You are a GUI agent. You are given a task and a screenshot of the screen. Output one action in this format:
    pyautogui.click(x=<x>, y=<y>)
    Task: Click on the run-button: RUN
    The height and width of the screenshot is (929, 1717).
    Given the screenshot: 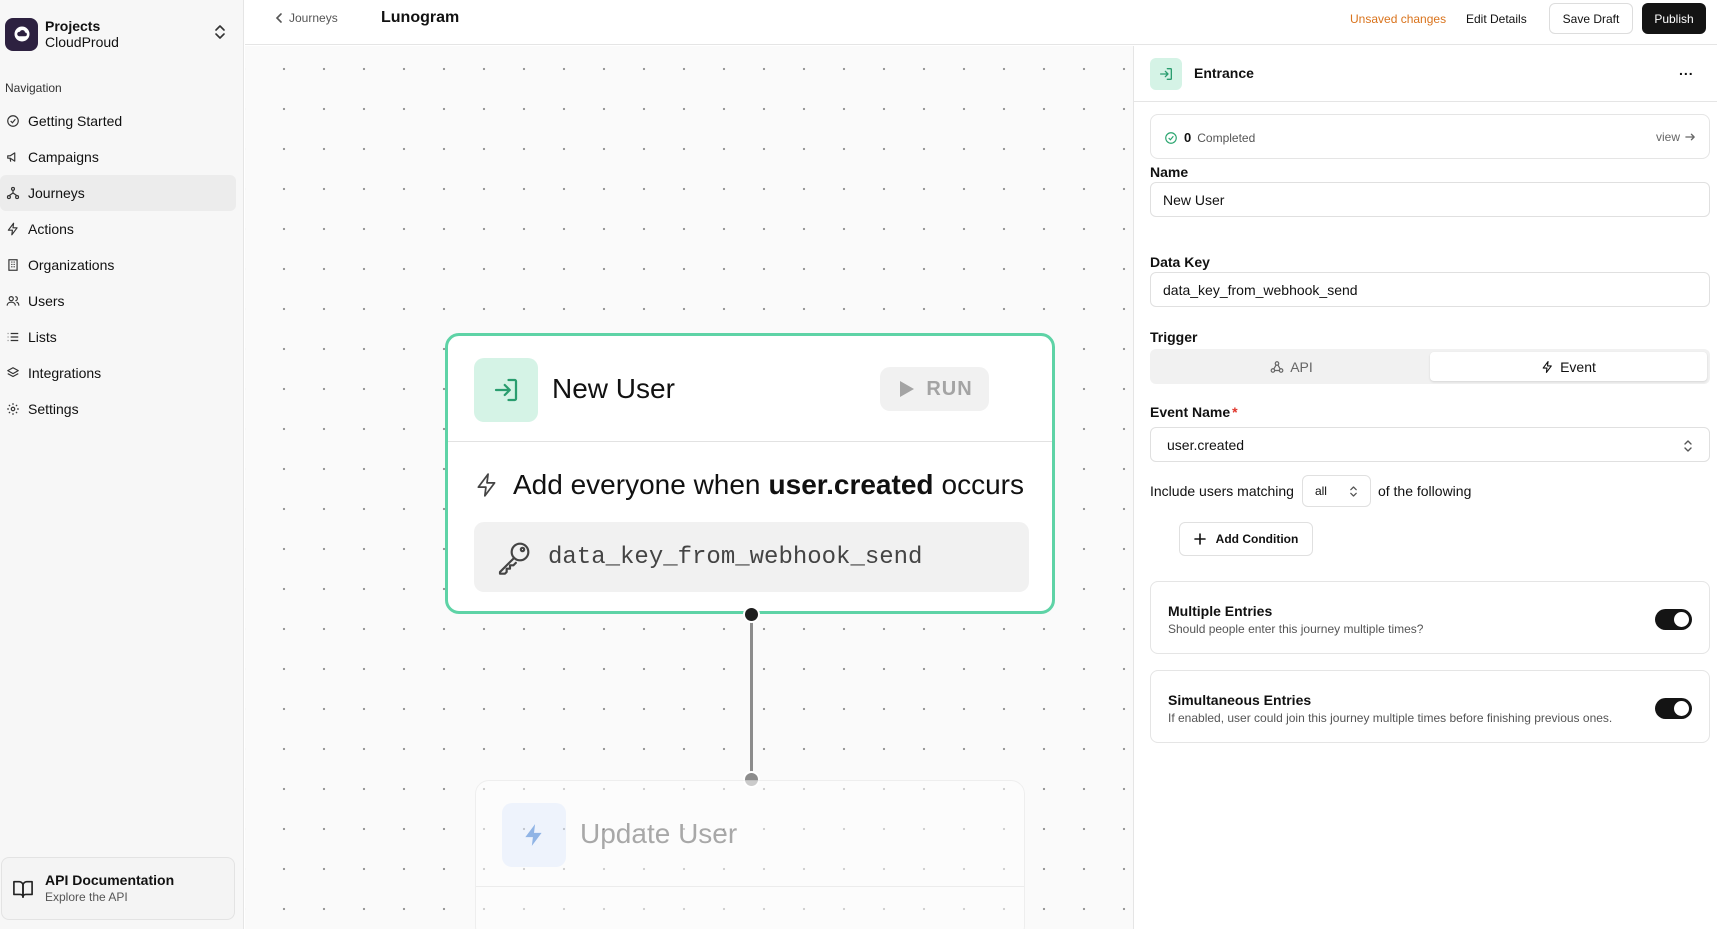 What is the action you would take?
    pyautogui.click(x=934, y=389)
    